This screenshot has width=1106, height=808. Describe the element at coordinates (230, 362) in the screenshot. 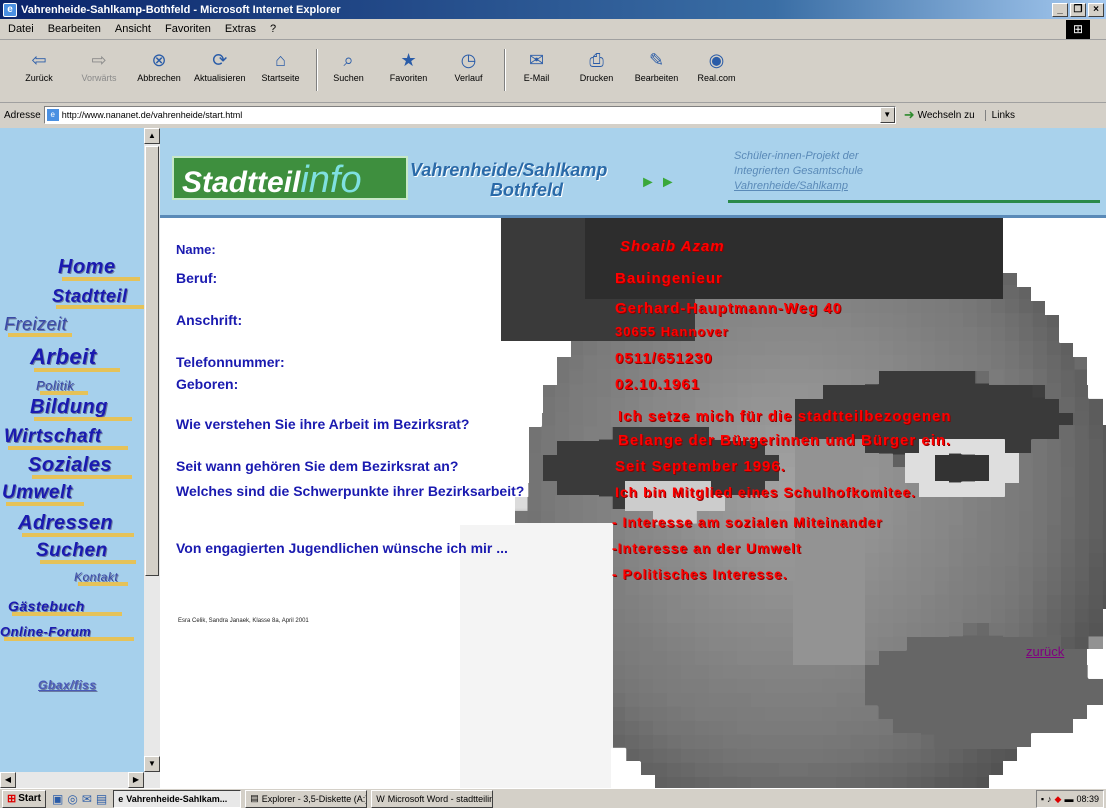

I see `label-telefonnummer: Telefonnummer:` at that location.